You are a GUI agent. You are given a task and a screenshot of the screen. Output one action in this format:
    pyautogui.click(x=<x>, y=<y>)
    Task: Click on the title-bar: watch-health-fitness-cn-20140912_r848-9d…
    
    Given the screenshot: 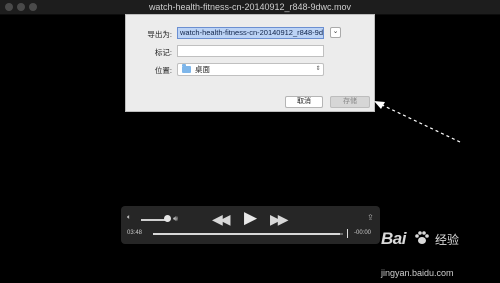 What is the action you would take?
    pyautogui.click(x=250, y=7)
    